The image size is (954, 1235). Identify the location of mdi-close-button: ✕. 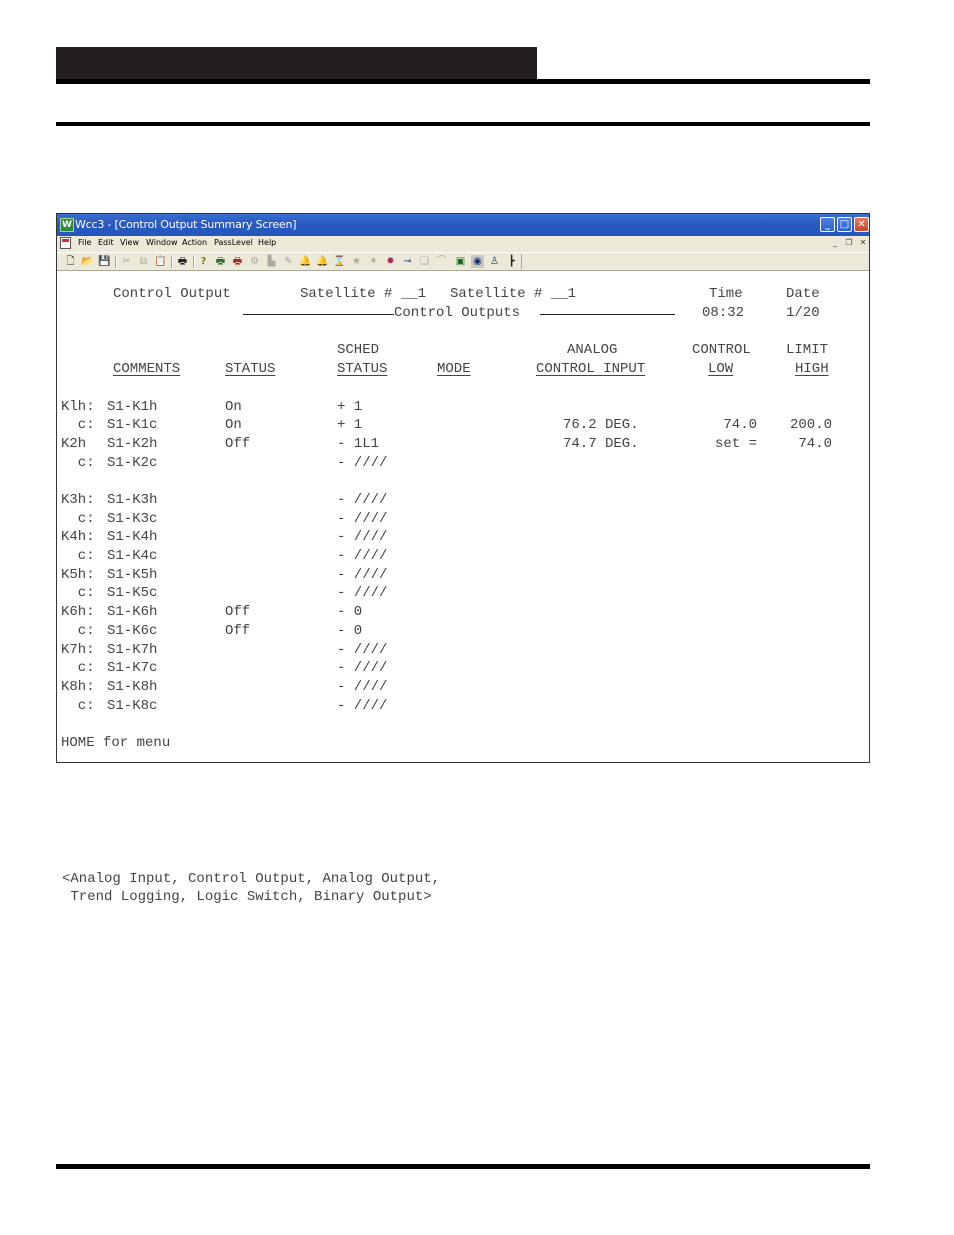
(863, 243).